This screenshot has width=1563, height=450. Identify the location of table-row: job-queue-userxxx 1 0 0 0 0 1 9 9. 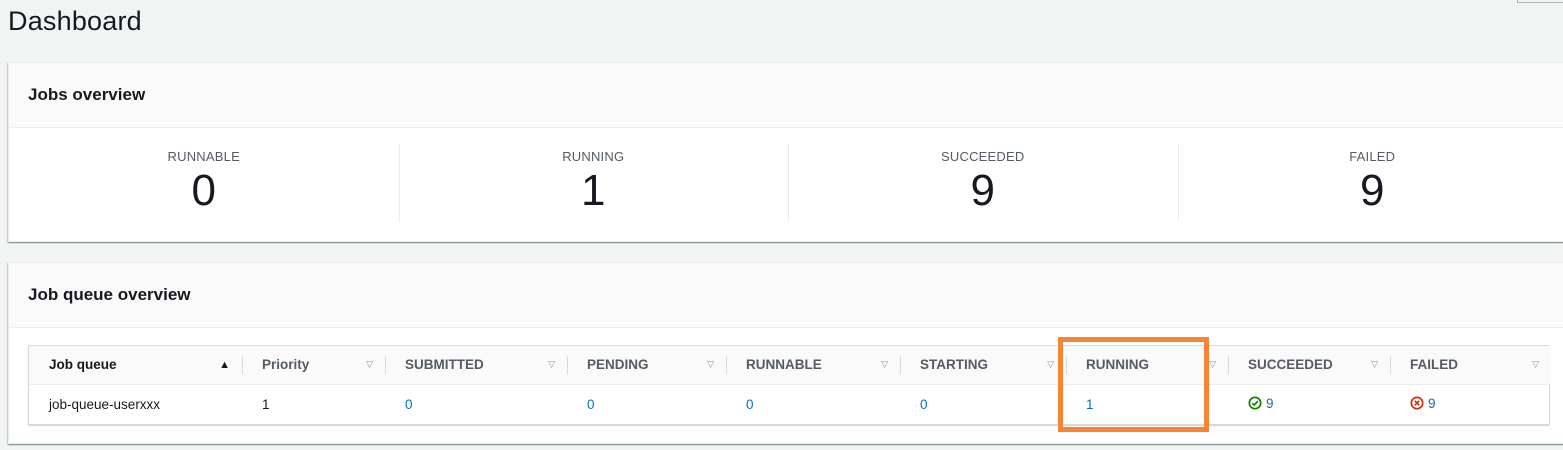
(790, 404).